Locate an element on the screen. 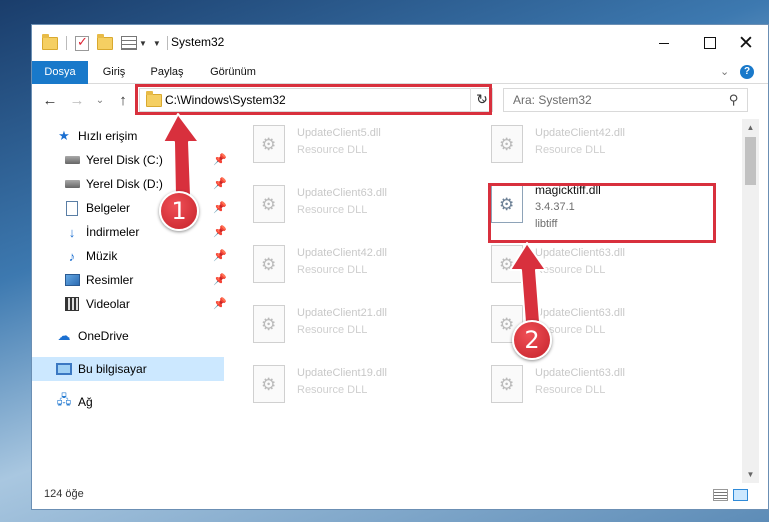 The height and width of the screenshot is (522, 769). download-icon: ↓ is located at coordinates (72, 232).